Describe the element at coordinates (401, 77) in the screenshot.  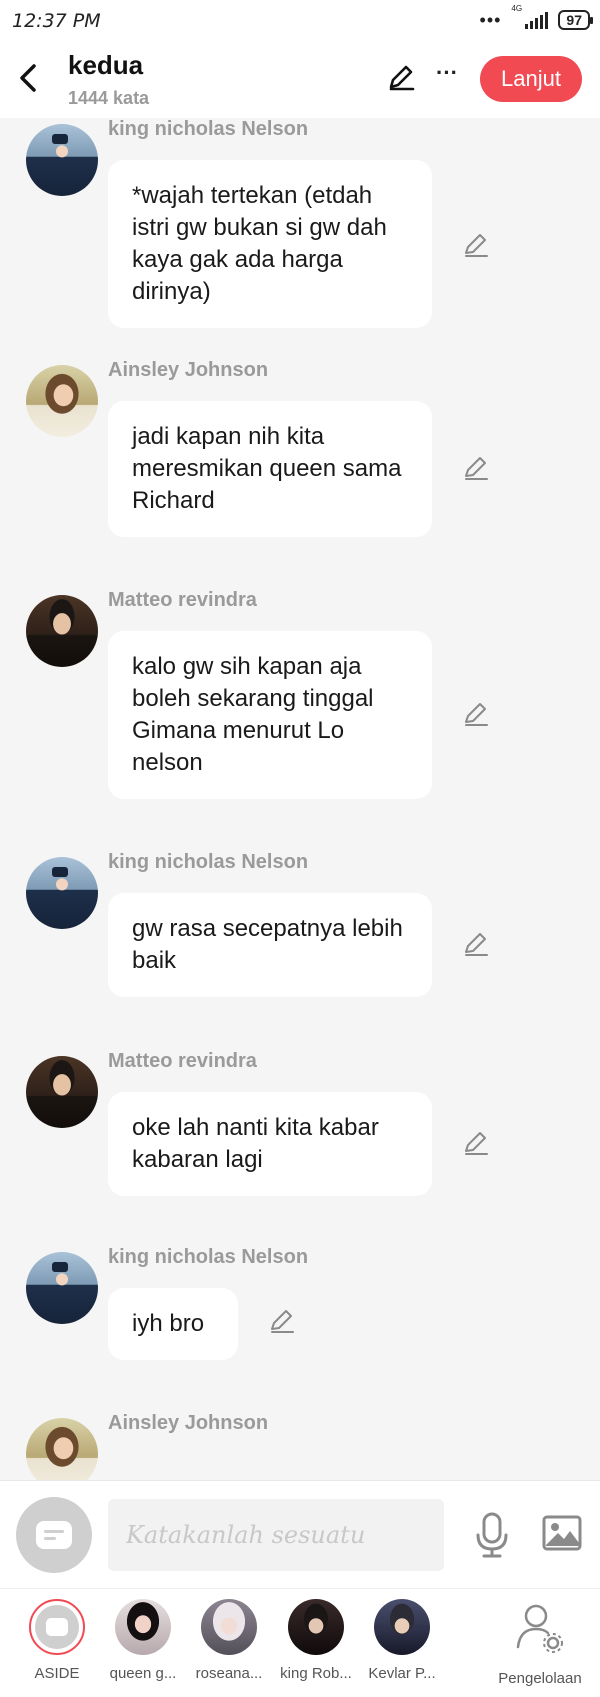
I see `edit-title-icon` at that location.